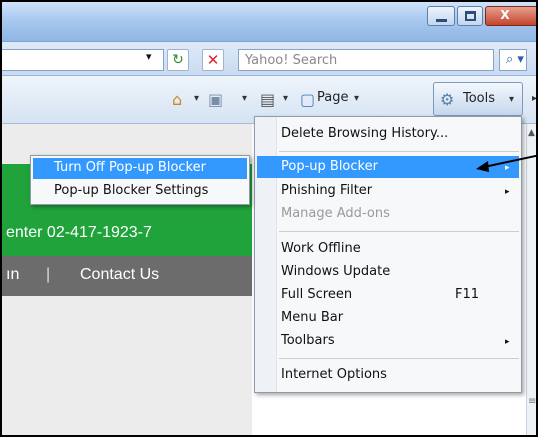  Describe the element at coordinates (356, 98) in the screenshot. I see `page-dropdown-icon: ▾` at that location.